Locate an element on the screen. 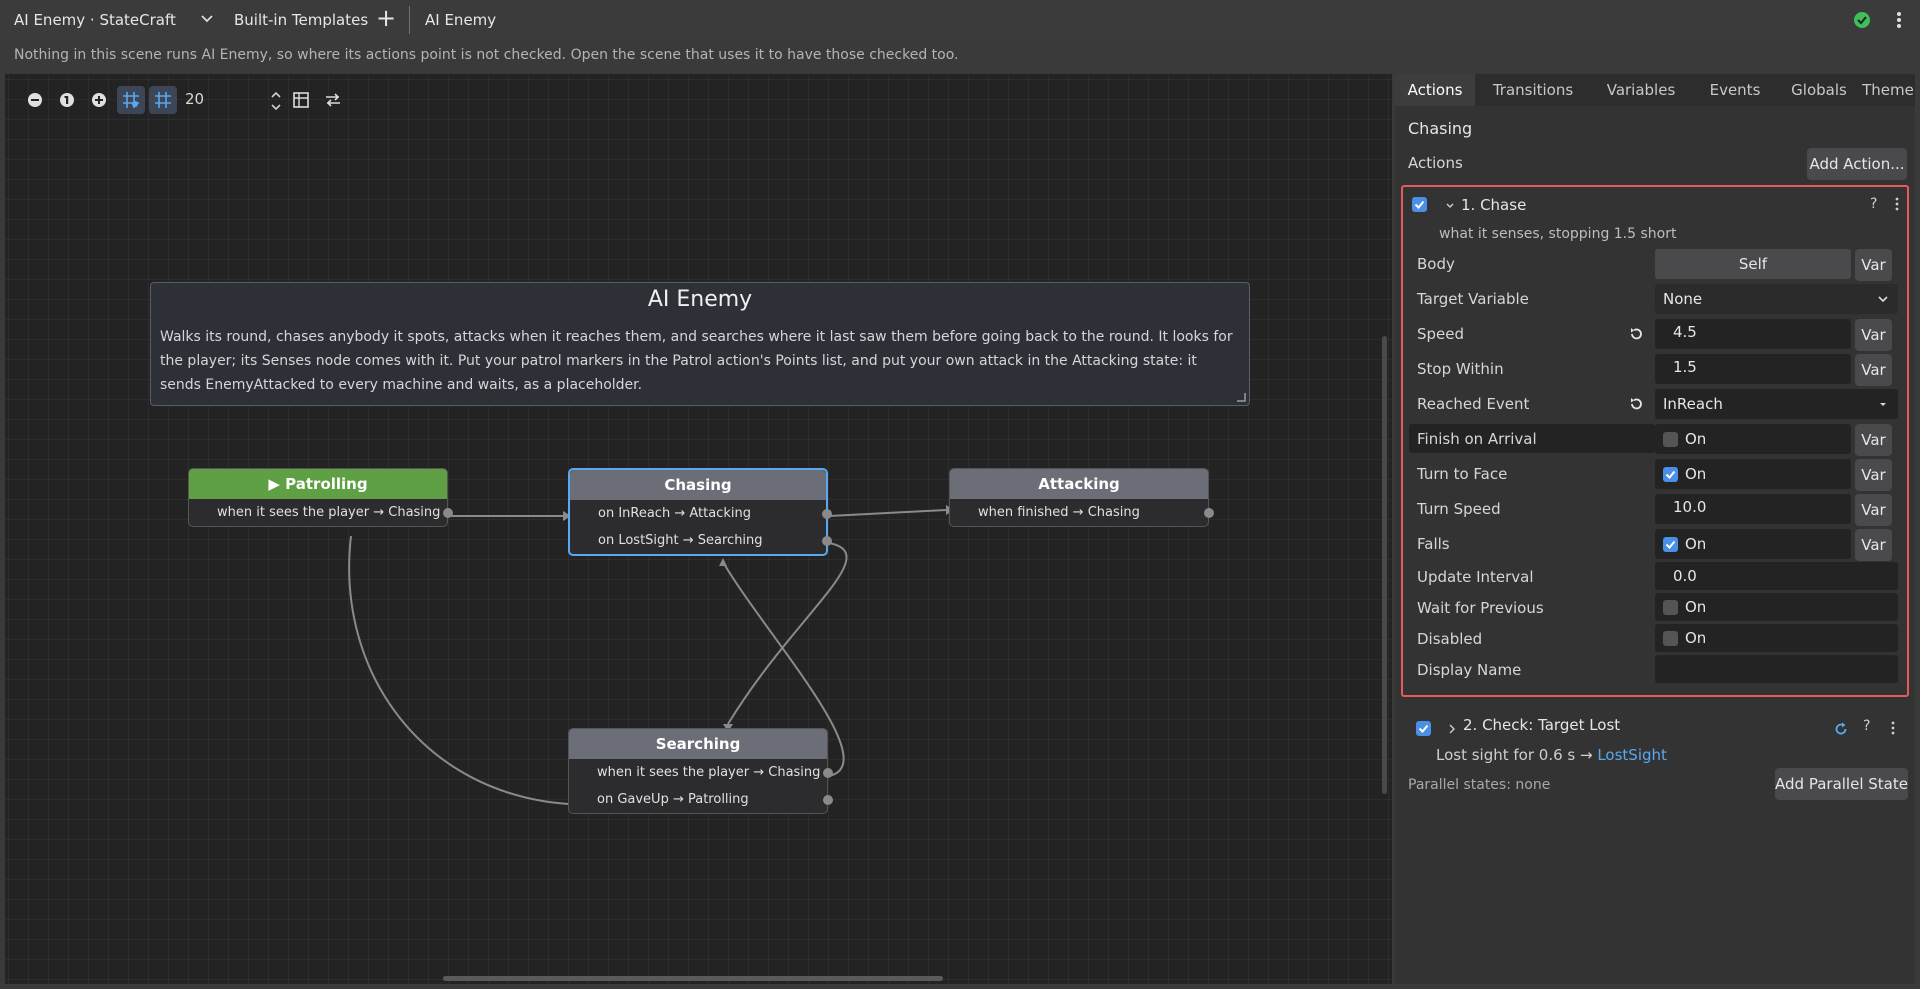 The height and width of the screenshot is (989, 1920). add-parallel-state-button: Add Parallel State is located at coordinates (1841, 784).